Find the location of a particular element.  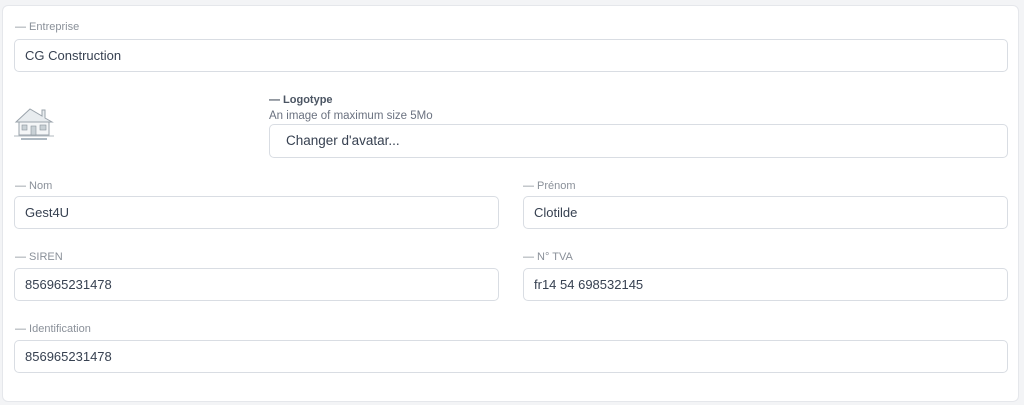

entreprise-input: CG Construction is located at coordinates (511, 55).